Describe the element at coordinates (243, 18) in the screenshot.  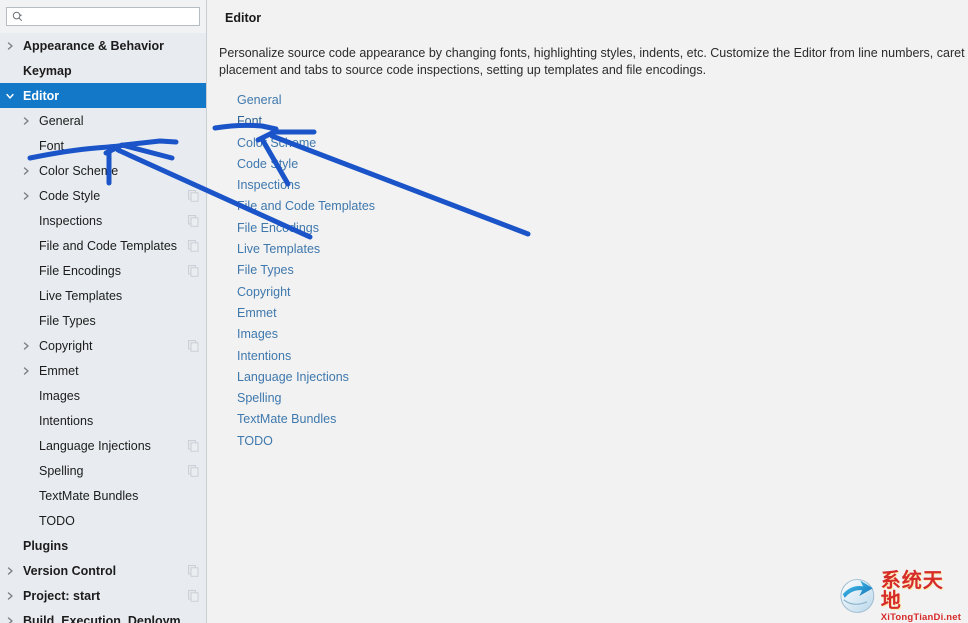
I see `page-title: Editor` at that location.